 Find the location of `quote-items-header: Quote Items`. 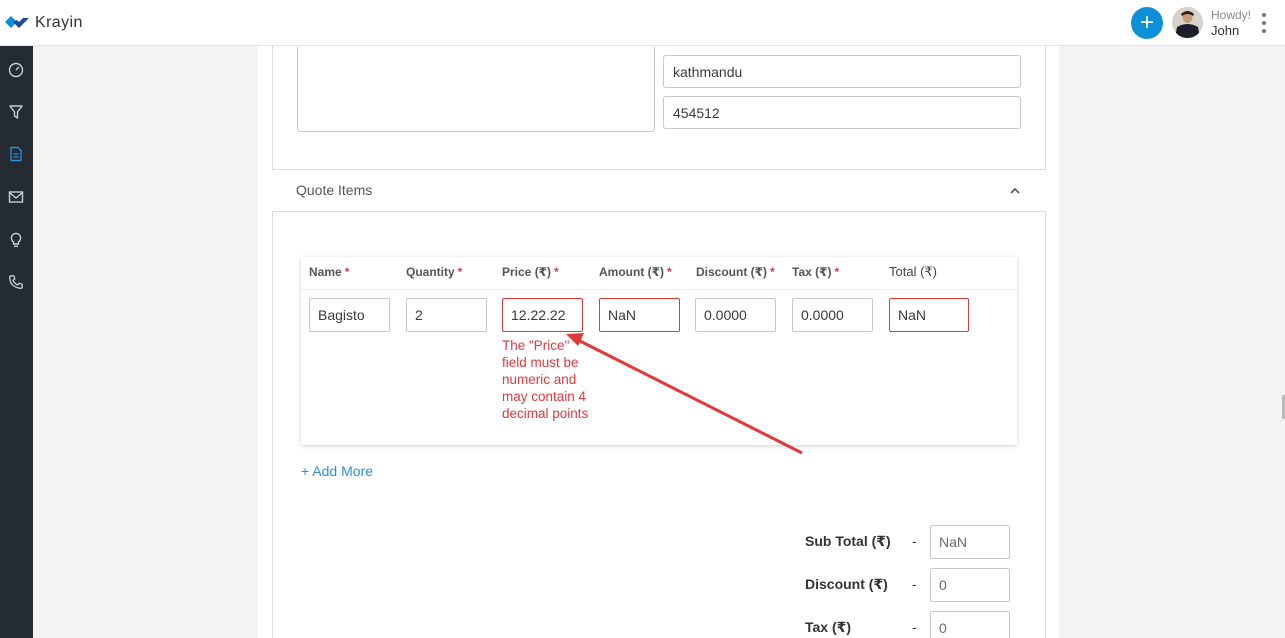

quote-items-header: Quote Items is located at coordinates (659, 191).